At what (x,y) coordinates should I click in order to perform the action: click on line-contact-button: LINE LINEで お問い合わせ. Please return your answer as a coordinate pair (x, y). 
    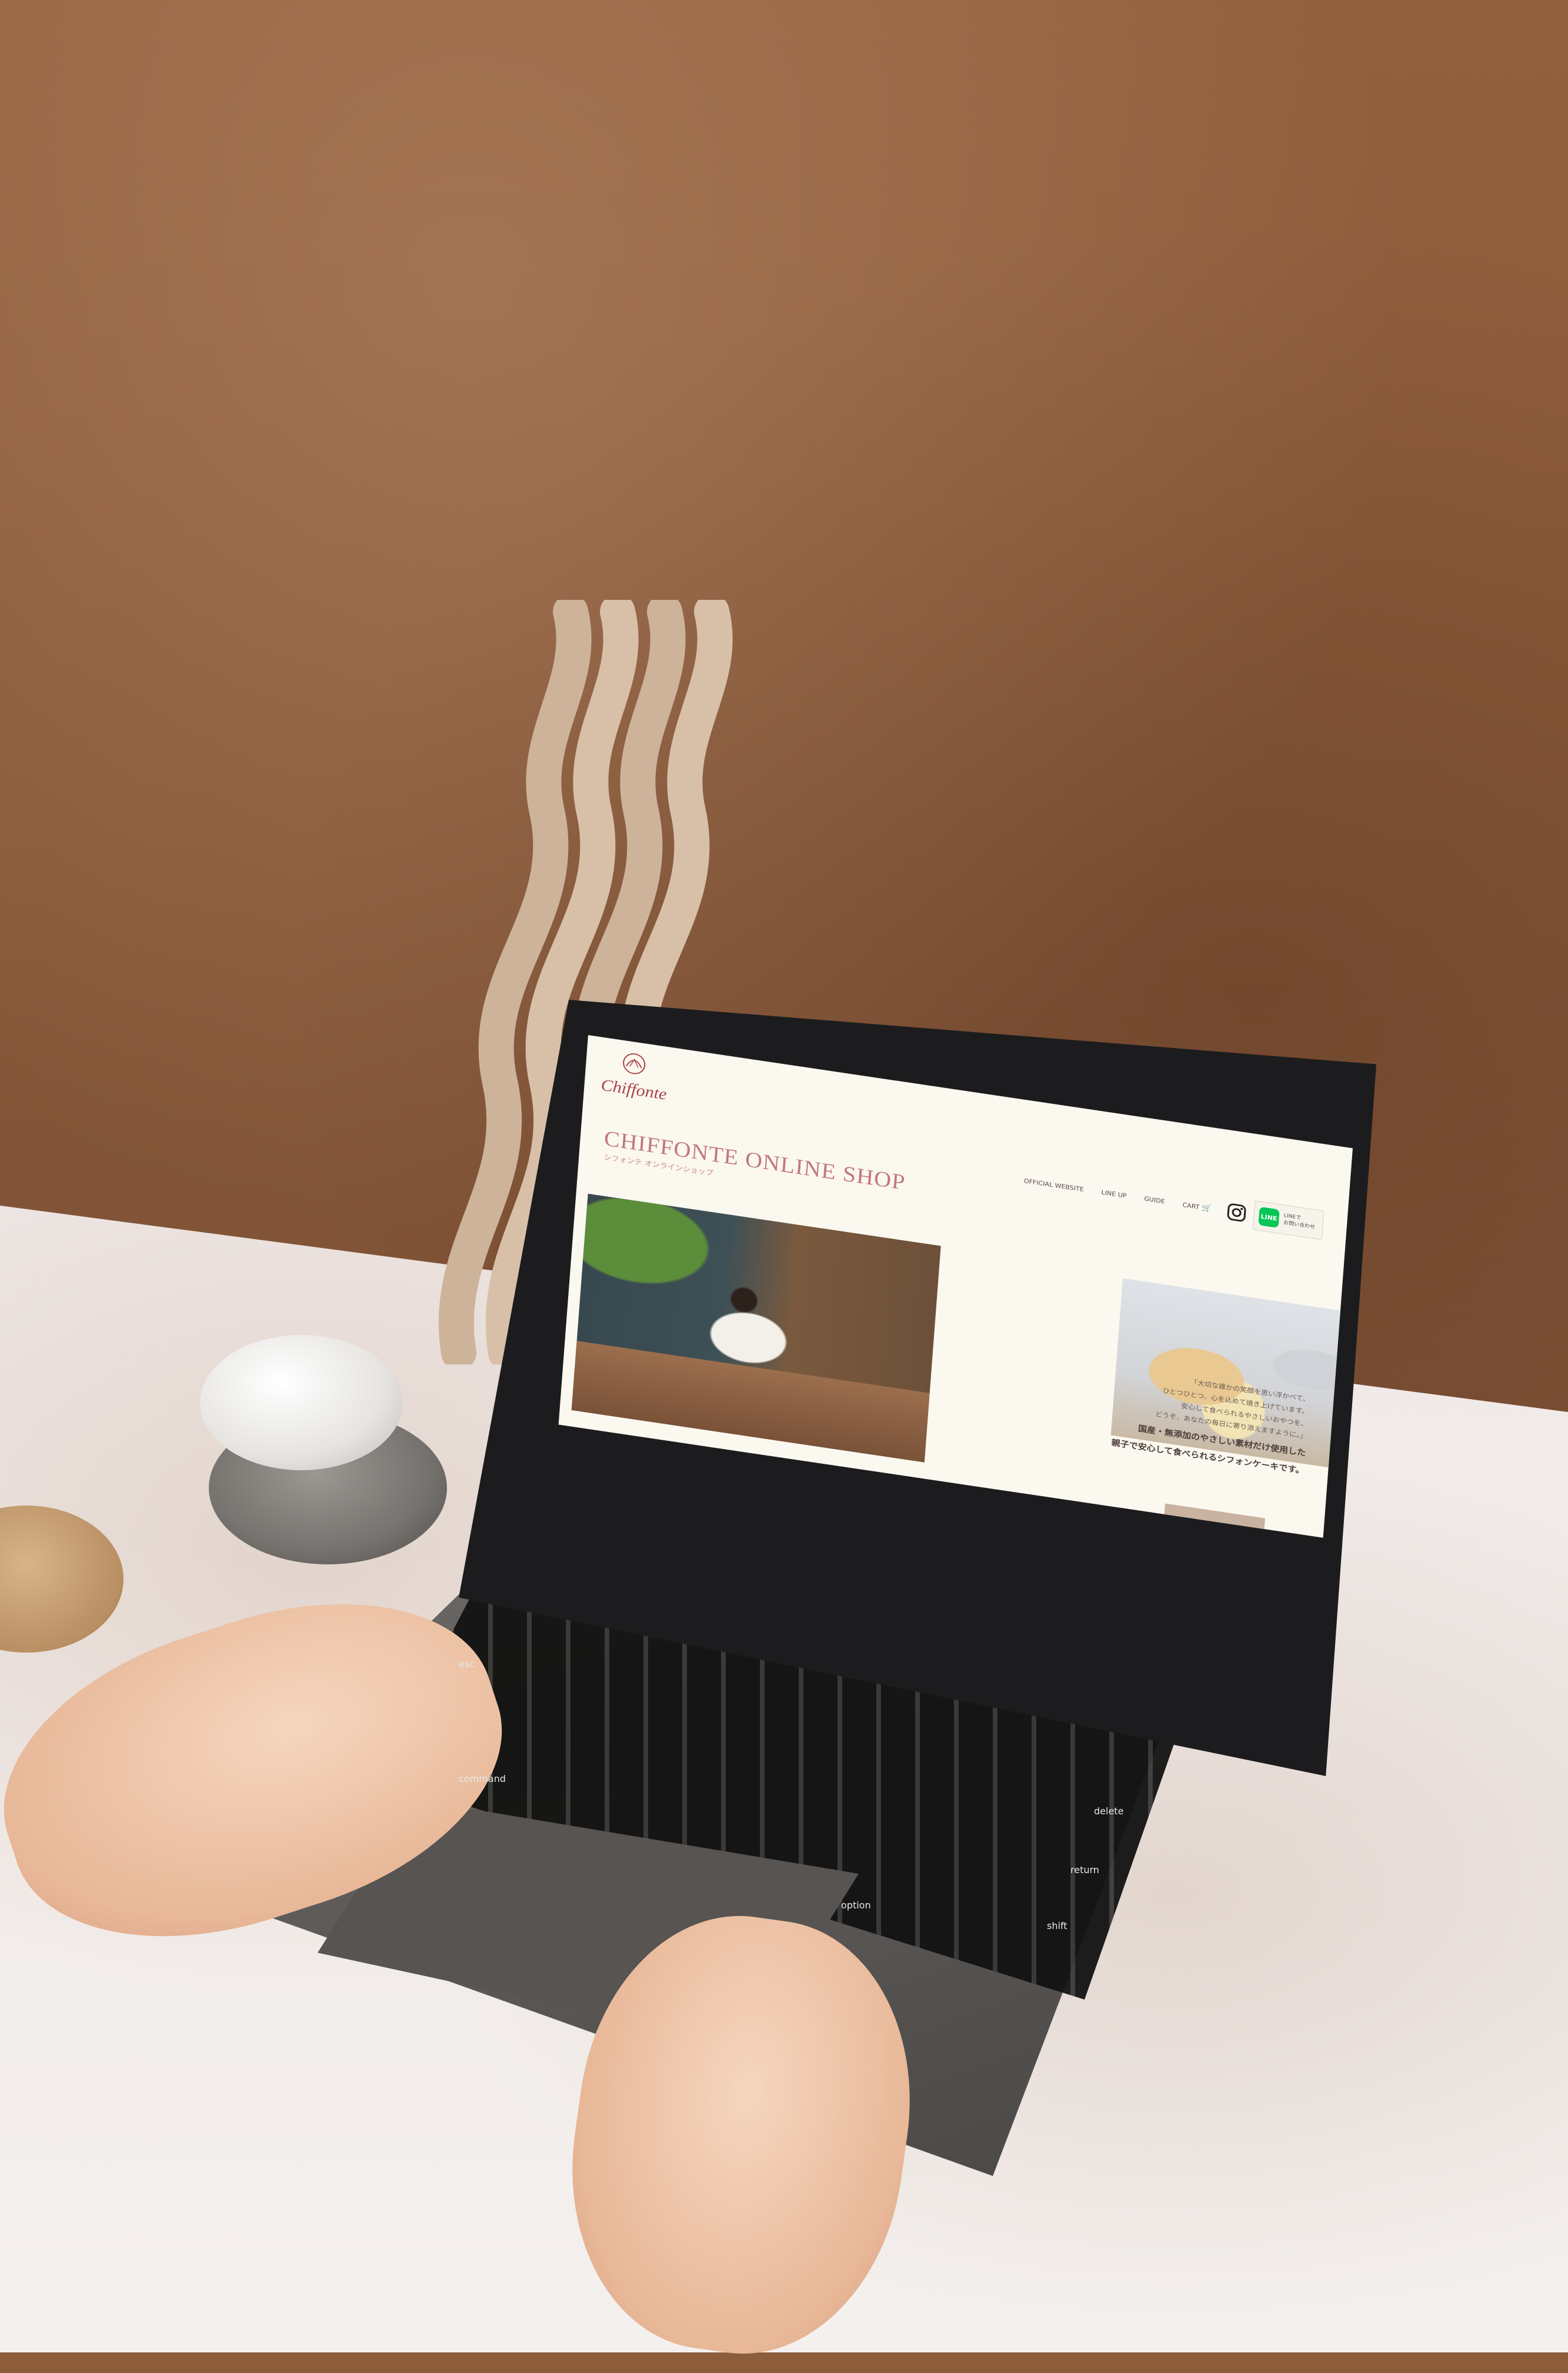
    Looking at the image, I should click on (1288, 1220).